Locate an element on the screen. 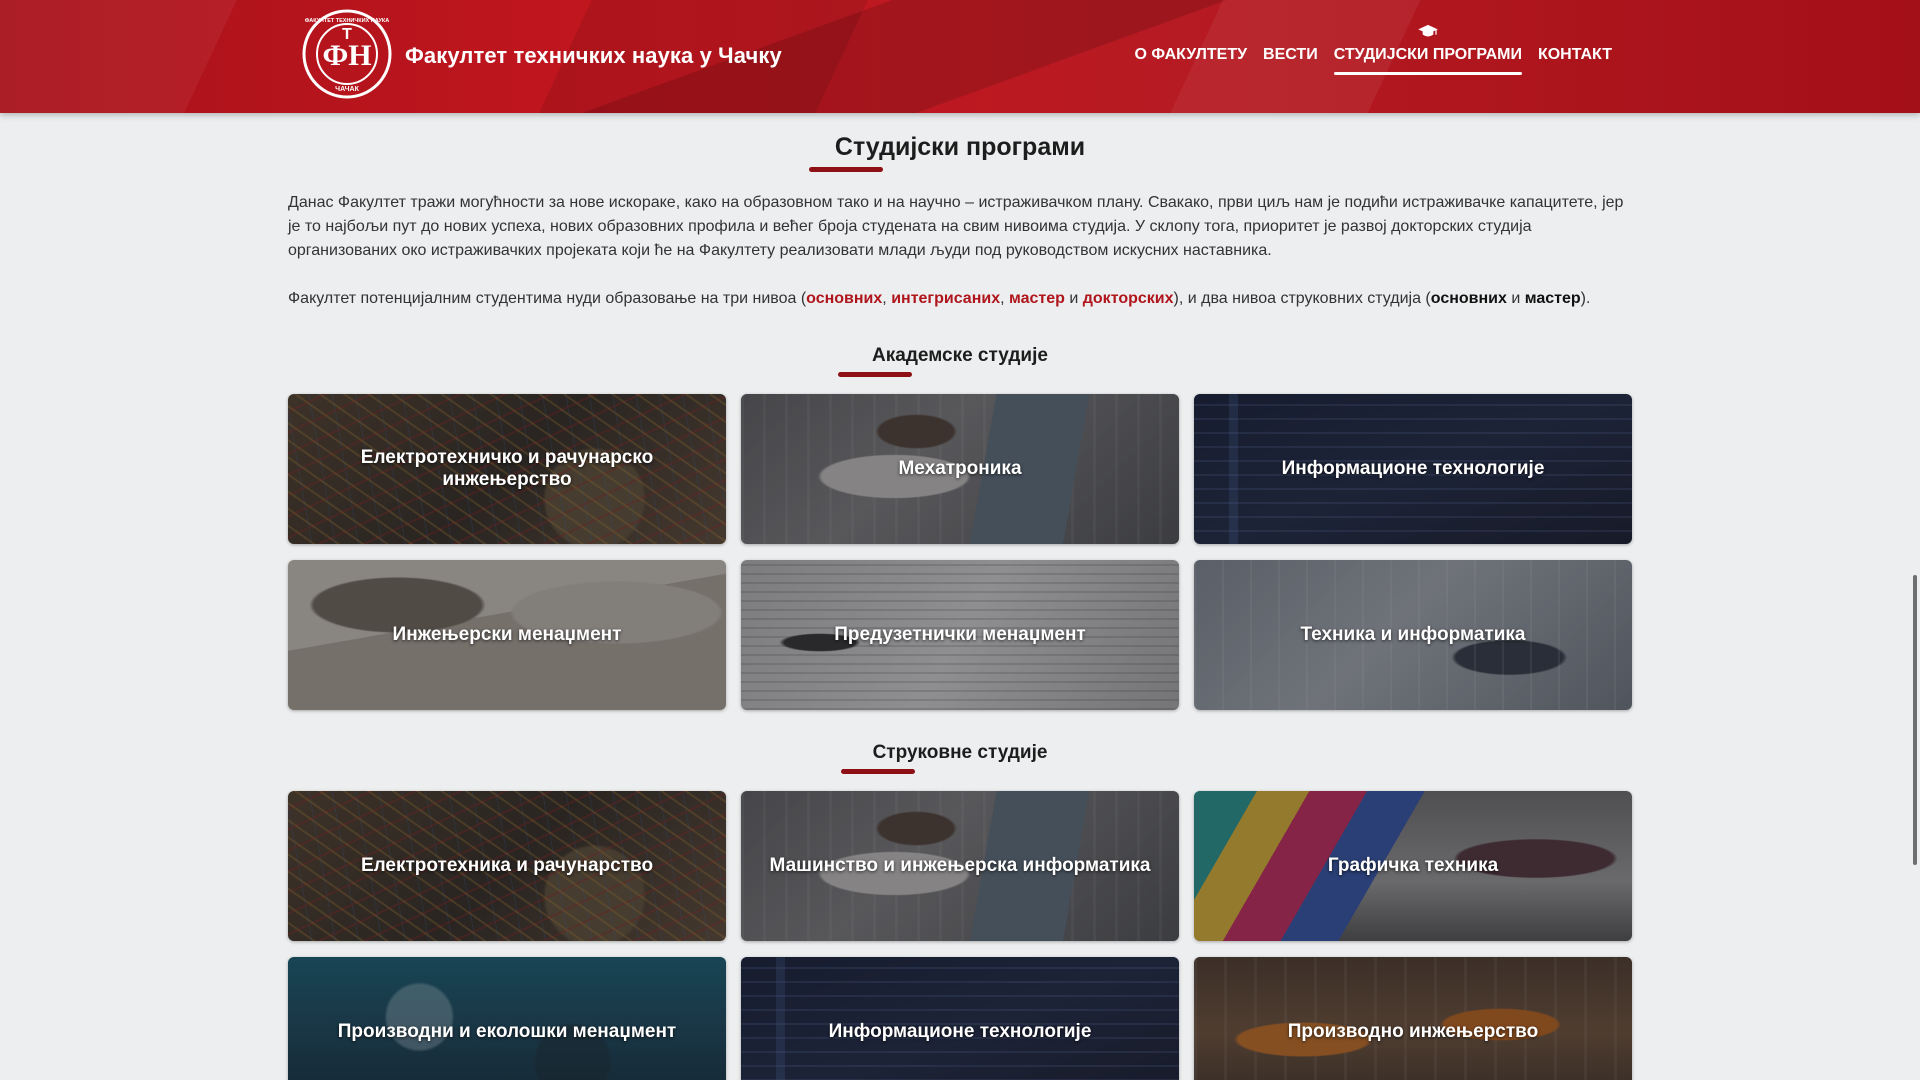  page-title: Студијски програми is located at coordinates (960, 147).